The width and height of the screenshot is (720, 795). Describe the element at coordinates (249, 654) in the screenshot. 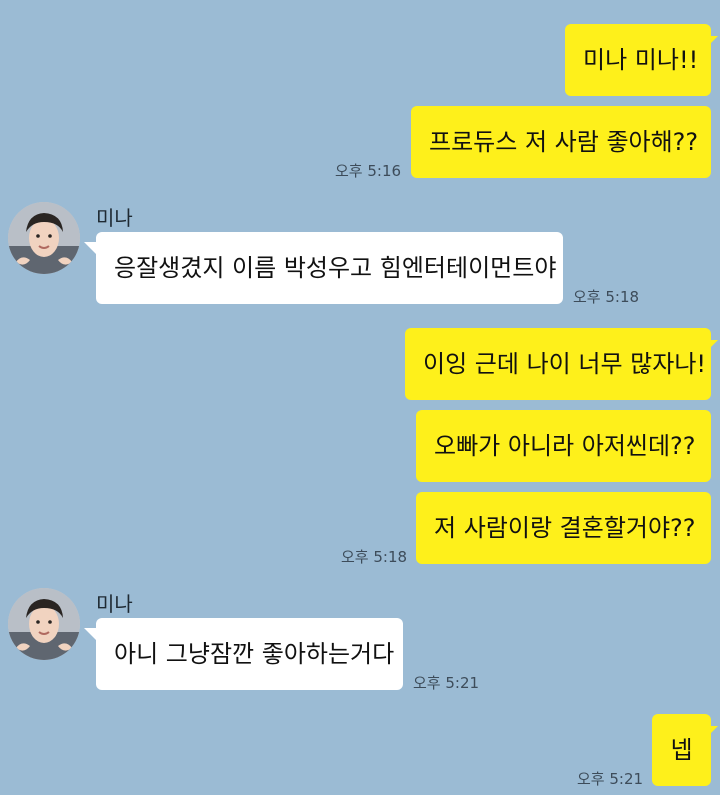

I see `message-bubble-incoming: 아니 그냥잠깐 좋아하는거다` at that location.